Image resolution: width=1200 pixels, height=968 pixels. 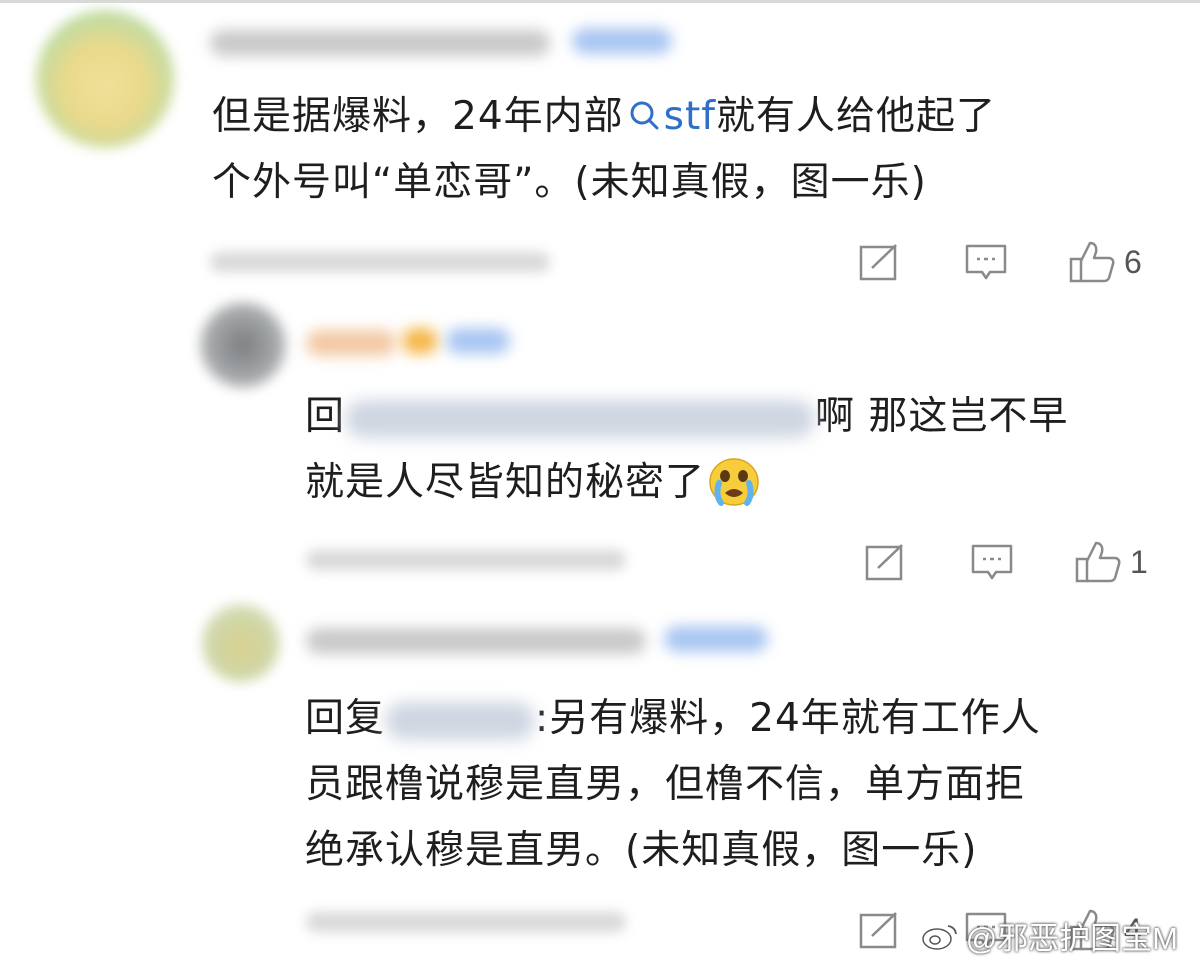 I want to click on action-bar: 6, so click(x=999, y=262).